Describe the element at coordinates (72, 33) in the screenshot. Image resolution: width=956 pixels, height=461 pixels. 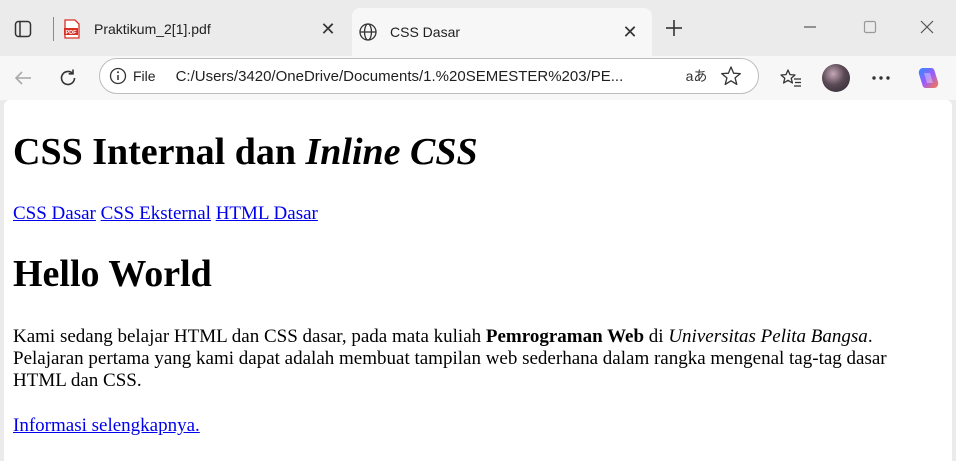
I see `svg-text: PDF` at that location.